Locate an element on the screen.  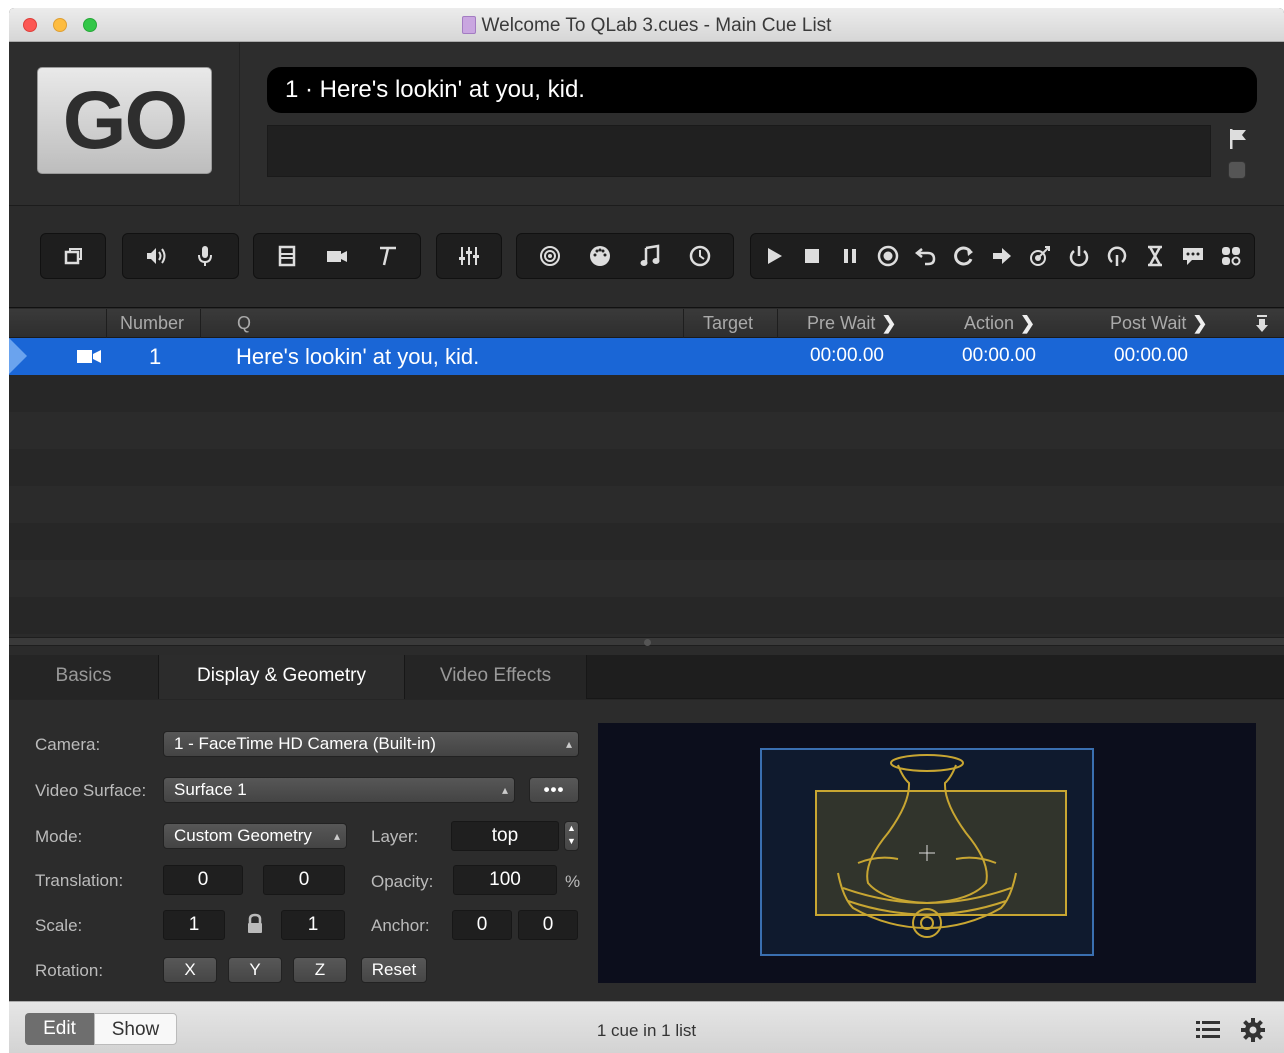
devamp-cue-icon is located at coordinates (964, 256).